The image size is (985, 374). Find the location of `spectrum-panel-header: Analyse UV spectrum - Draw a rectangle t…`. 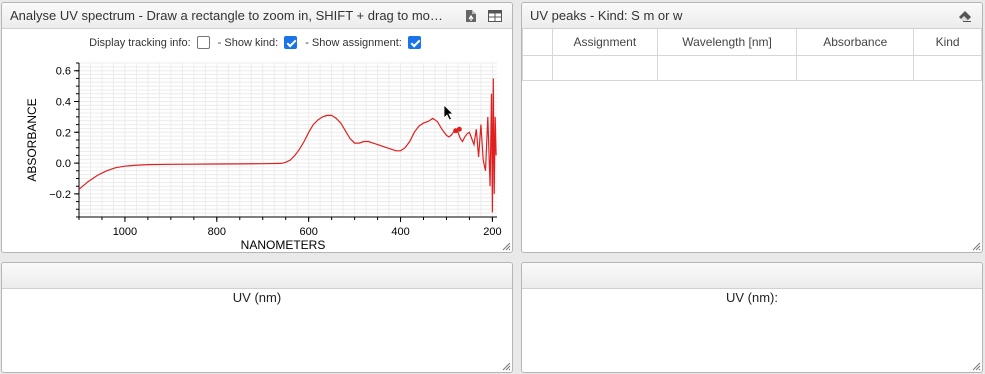

spectrum-panel-header: Analyse UV spectrum - Draw a rectangle t… is located at coordinates (257, 16).